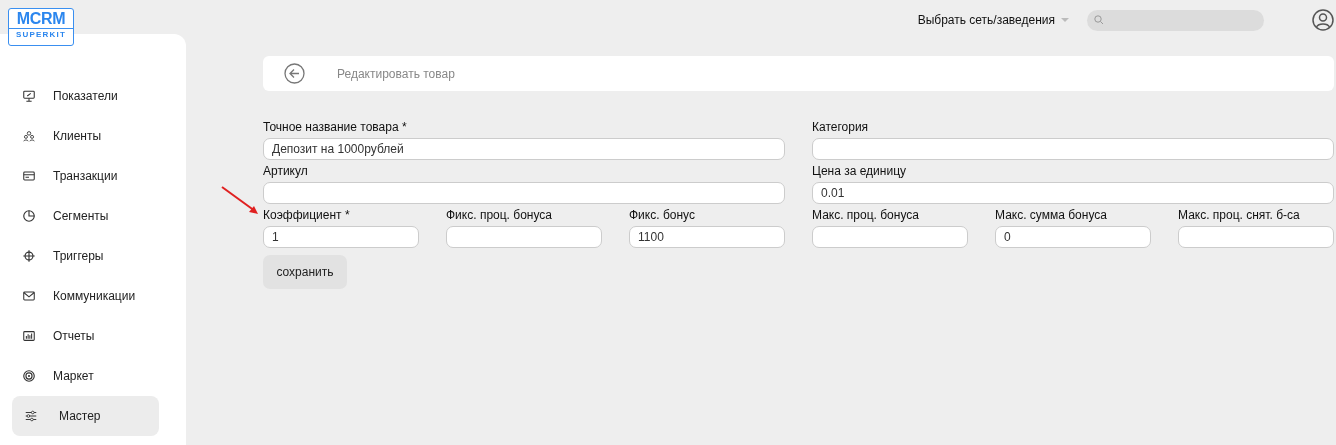  Describe the element at coordinates (307, 215) in the screenshot. I see `field-label: Коэффициент *` at that location.